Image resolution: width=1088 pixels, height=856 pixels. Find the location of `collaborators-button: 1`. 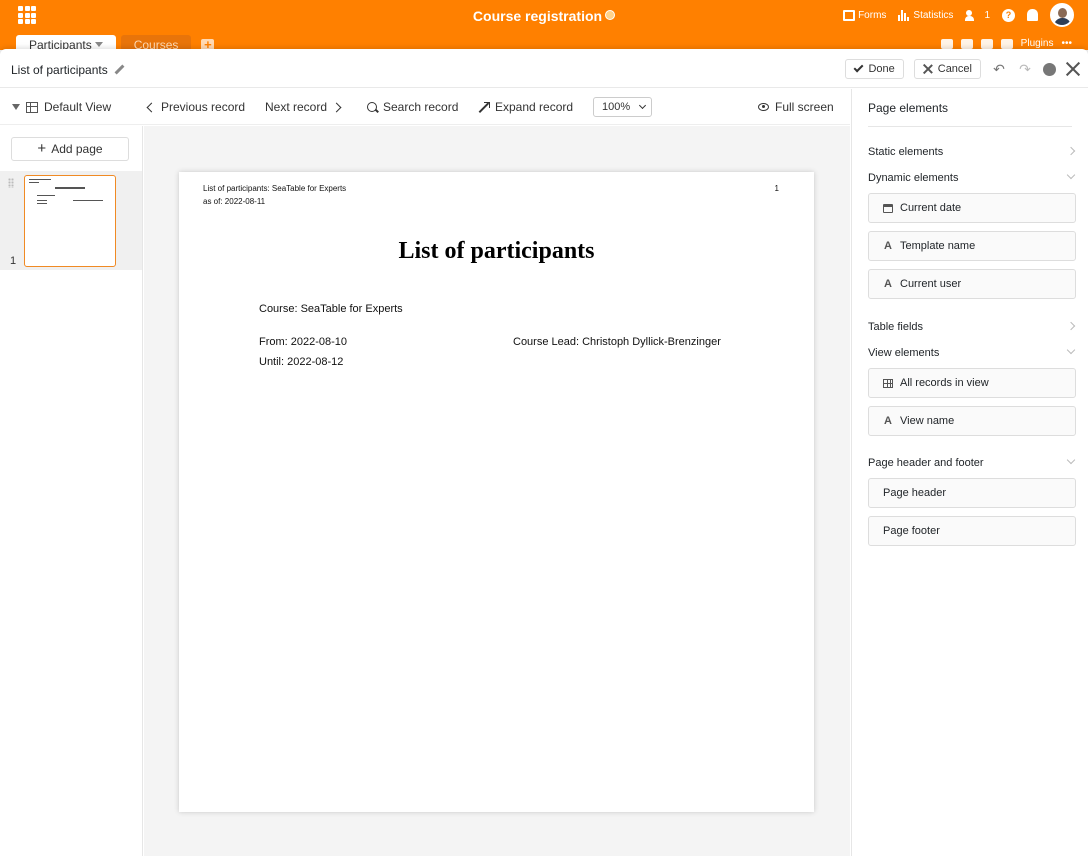

collaborators-button: 1 is located at coordinates (977, 15).